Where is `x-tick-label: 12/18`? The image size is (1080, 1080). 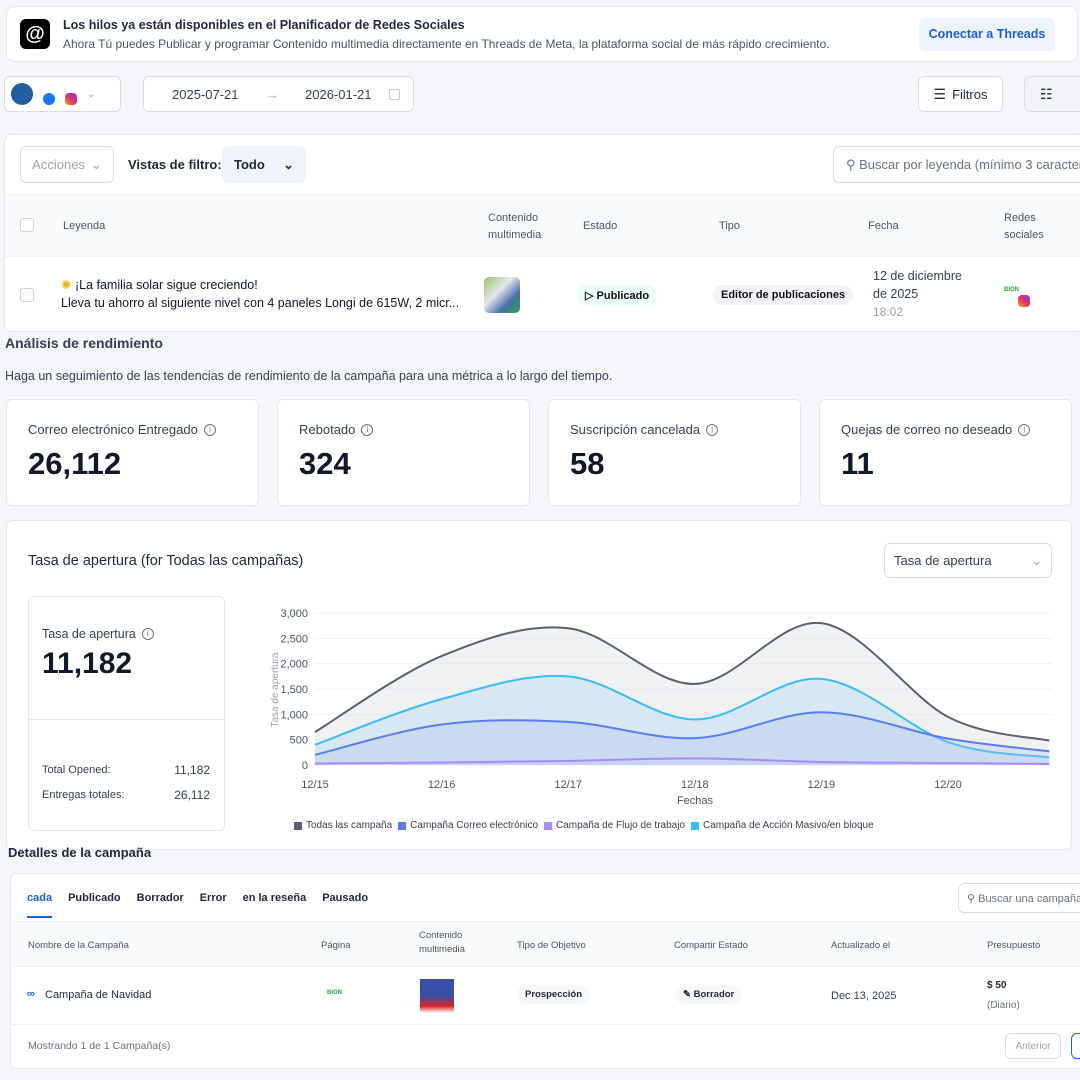 x-tick-label: 12/18 is located at coordinates (695, 785).